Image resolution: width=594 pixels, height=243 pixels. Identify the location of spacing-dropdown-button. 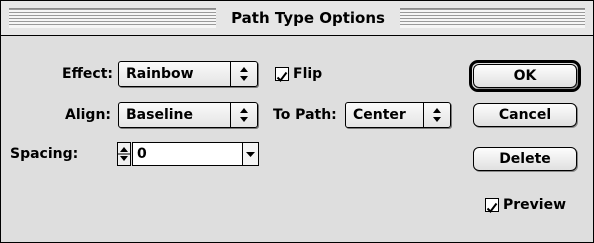
(250, 154).